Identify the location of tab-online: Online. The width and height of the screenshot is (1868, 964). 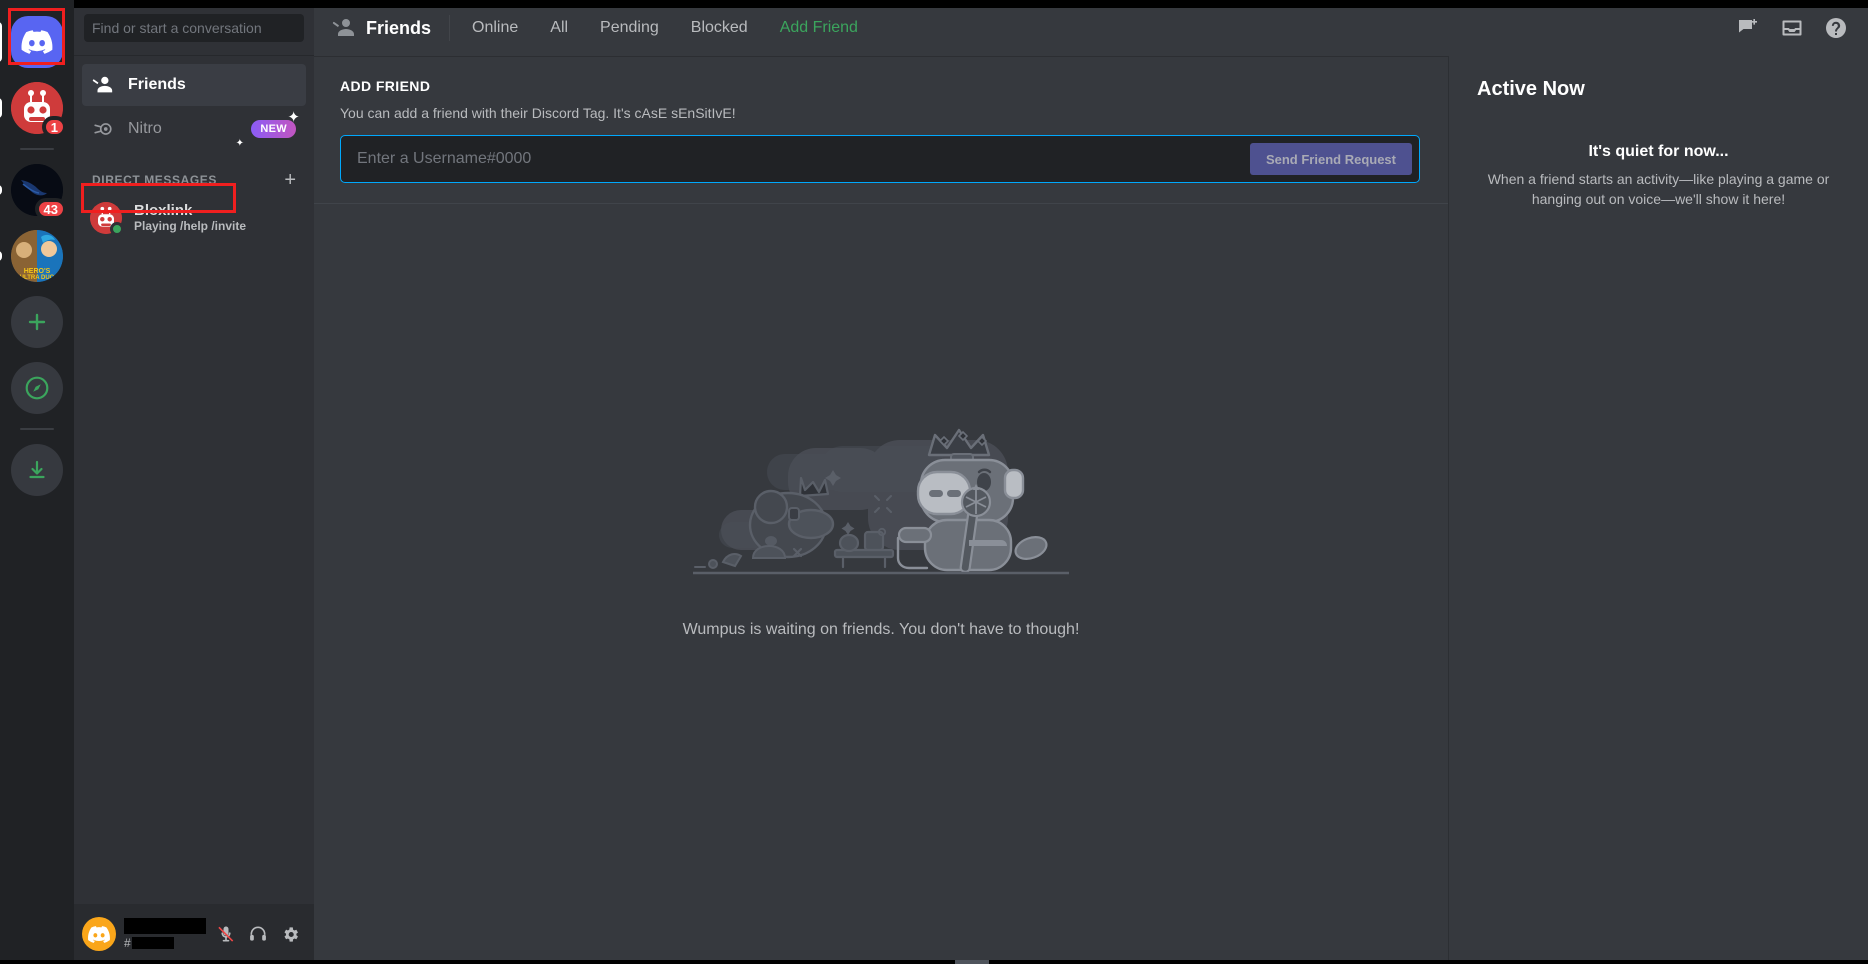
(495, 28).